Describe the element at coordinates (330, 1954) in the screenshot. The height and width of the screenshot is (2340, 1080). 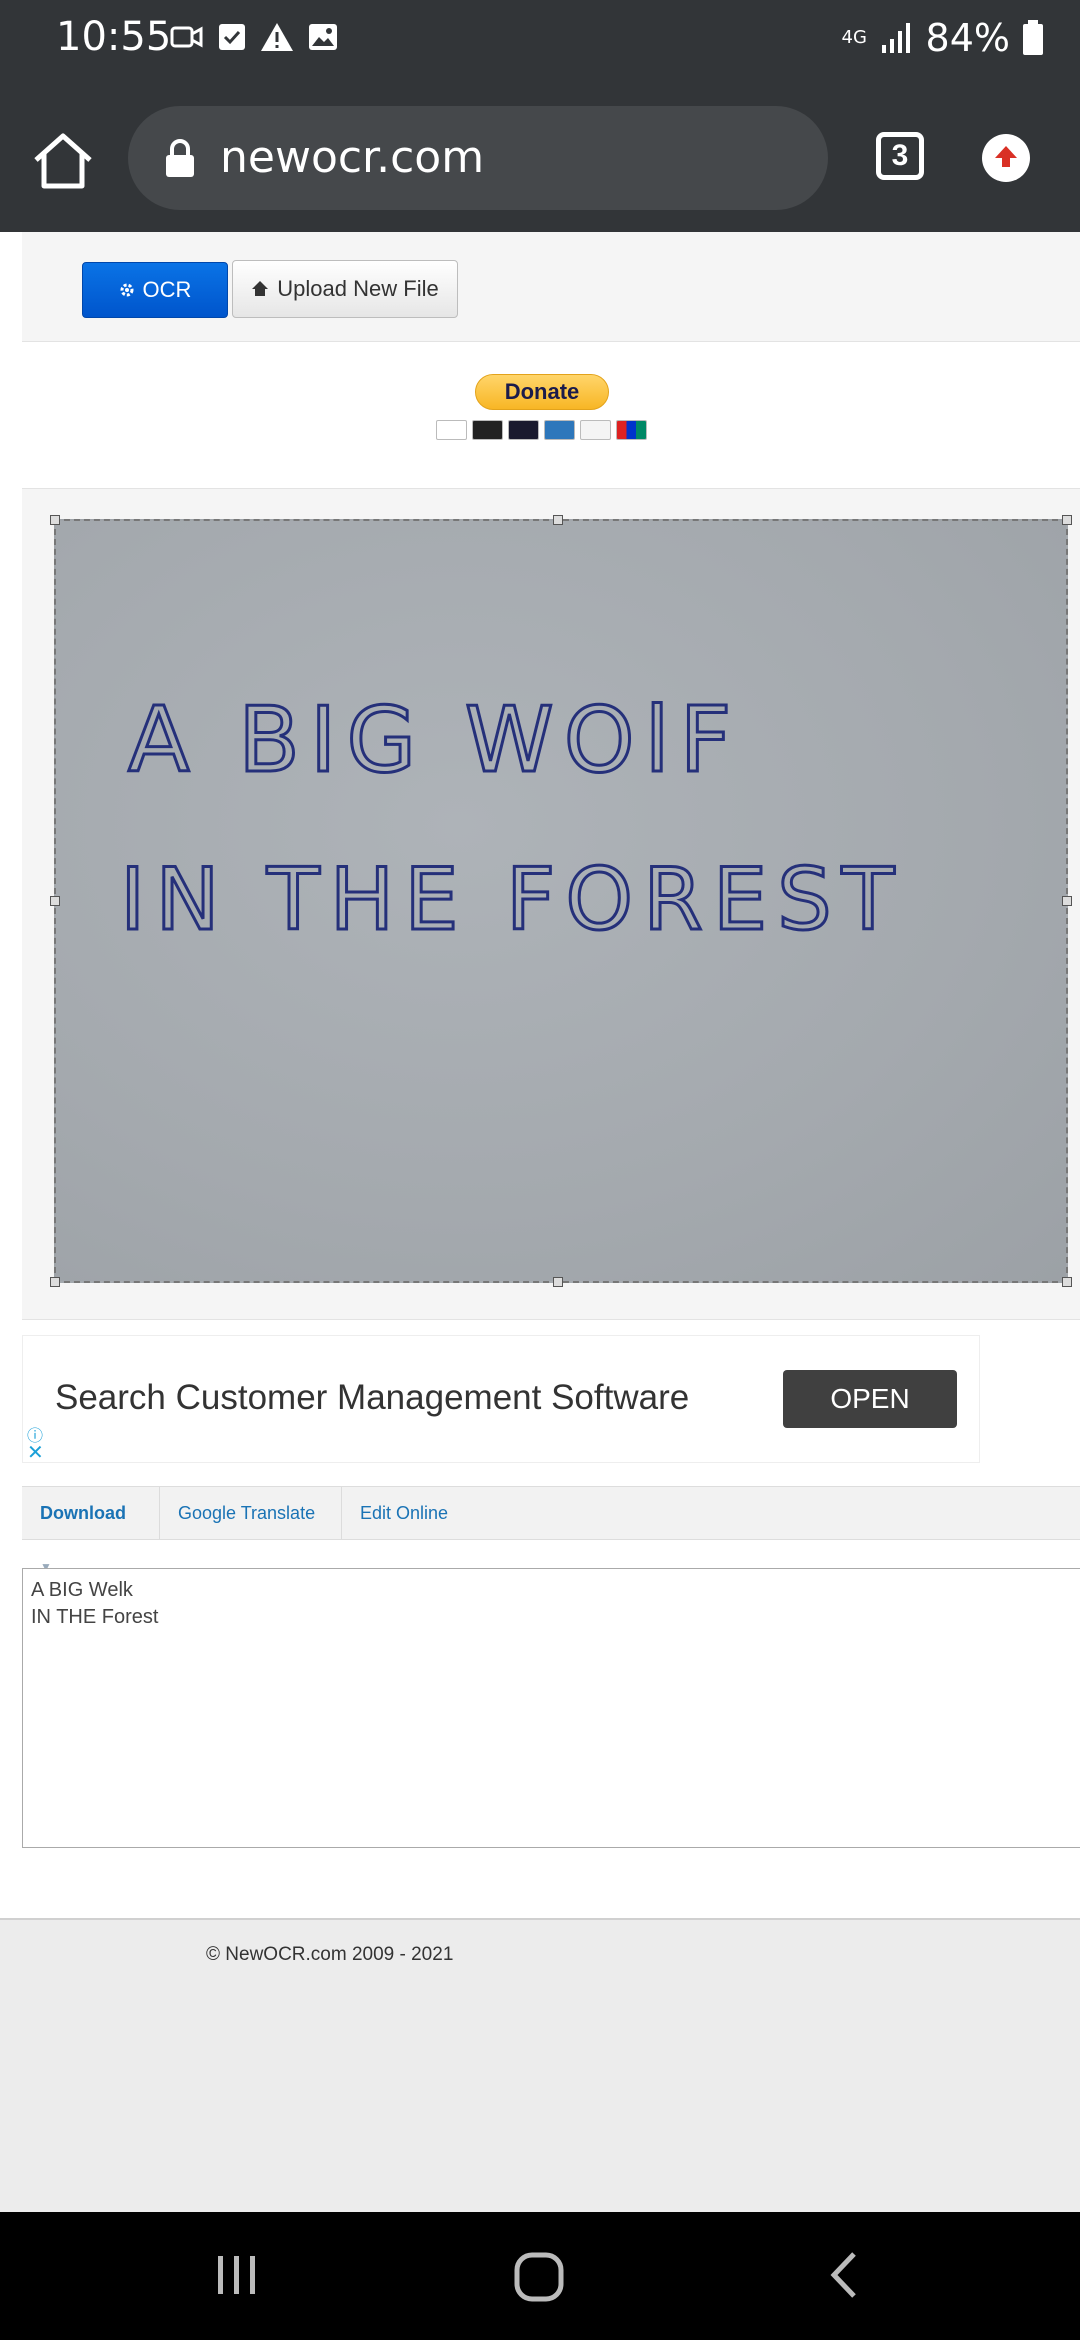
I see `copyright-text: © NewOCR.com 2009 - 2021` at that location.